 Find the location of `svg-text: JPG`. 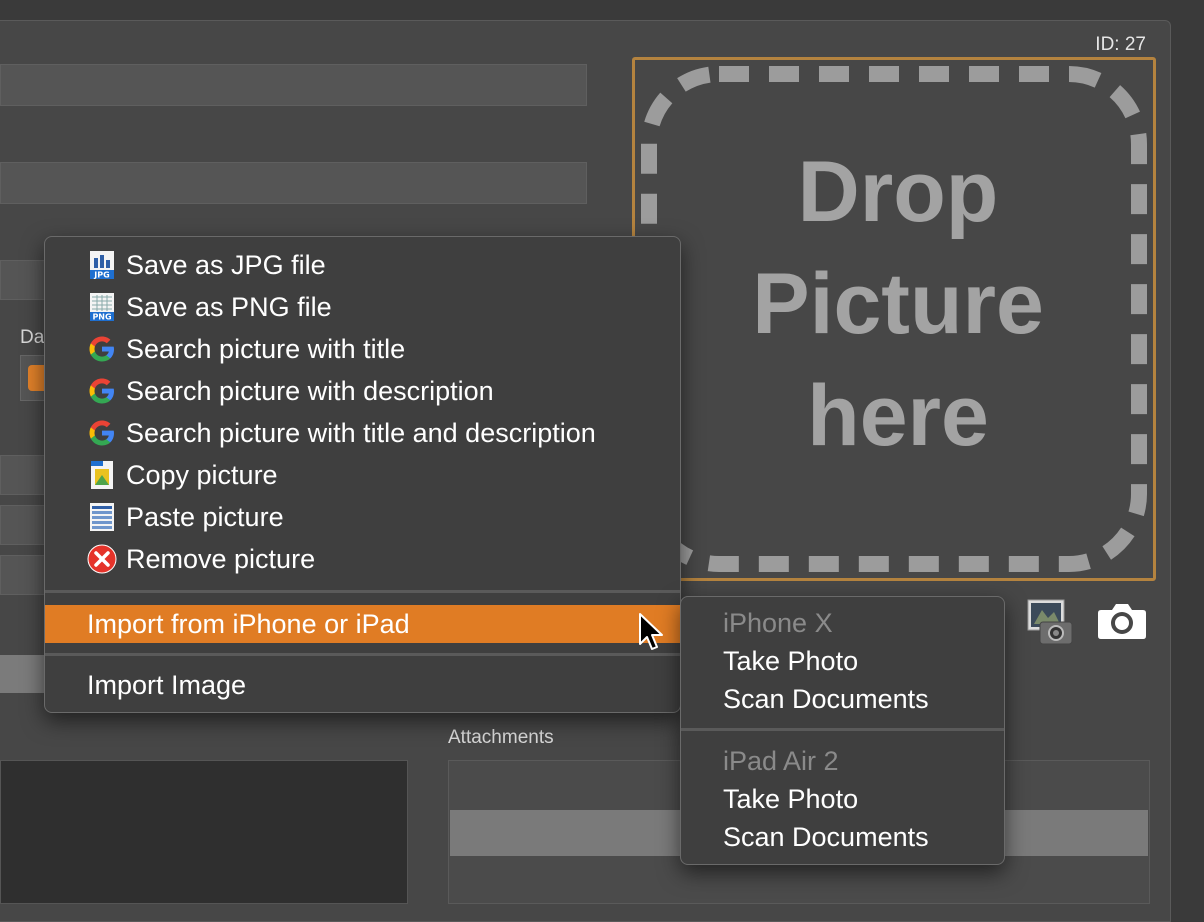

svg-text: JPG is located at coordinates (101, 275).